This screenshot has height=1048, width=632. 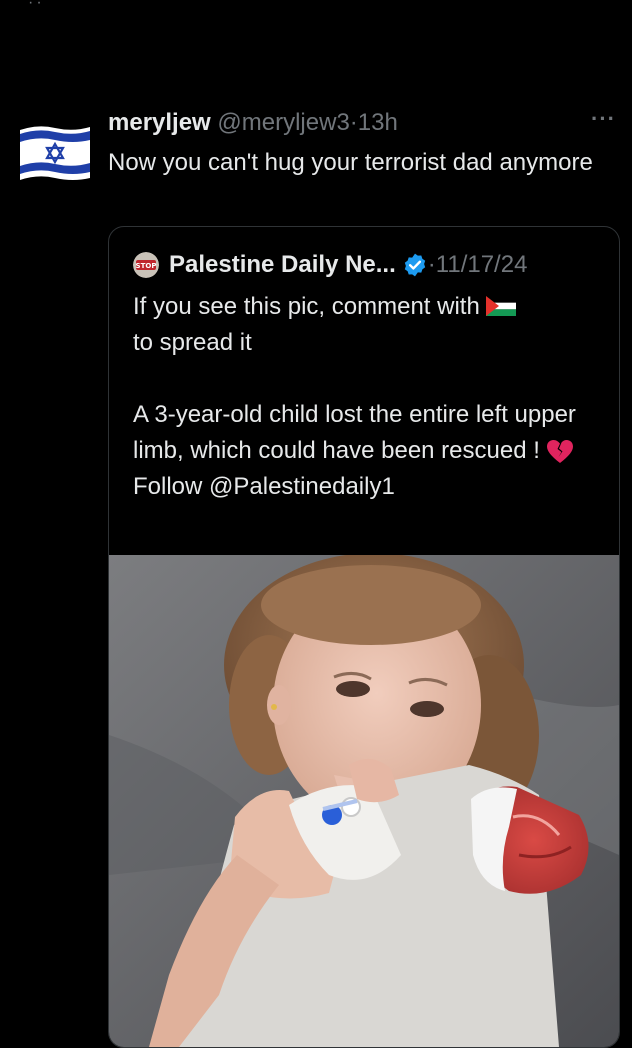 I want to click on display-name: meryljew, so click(x=159, y=122).